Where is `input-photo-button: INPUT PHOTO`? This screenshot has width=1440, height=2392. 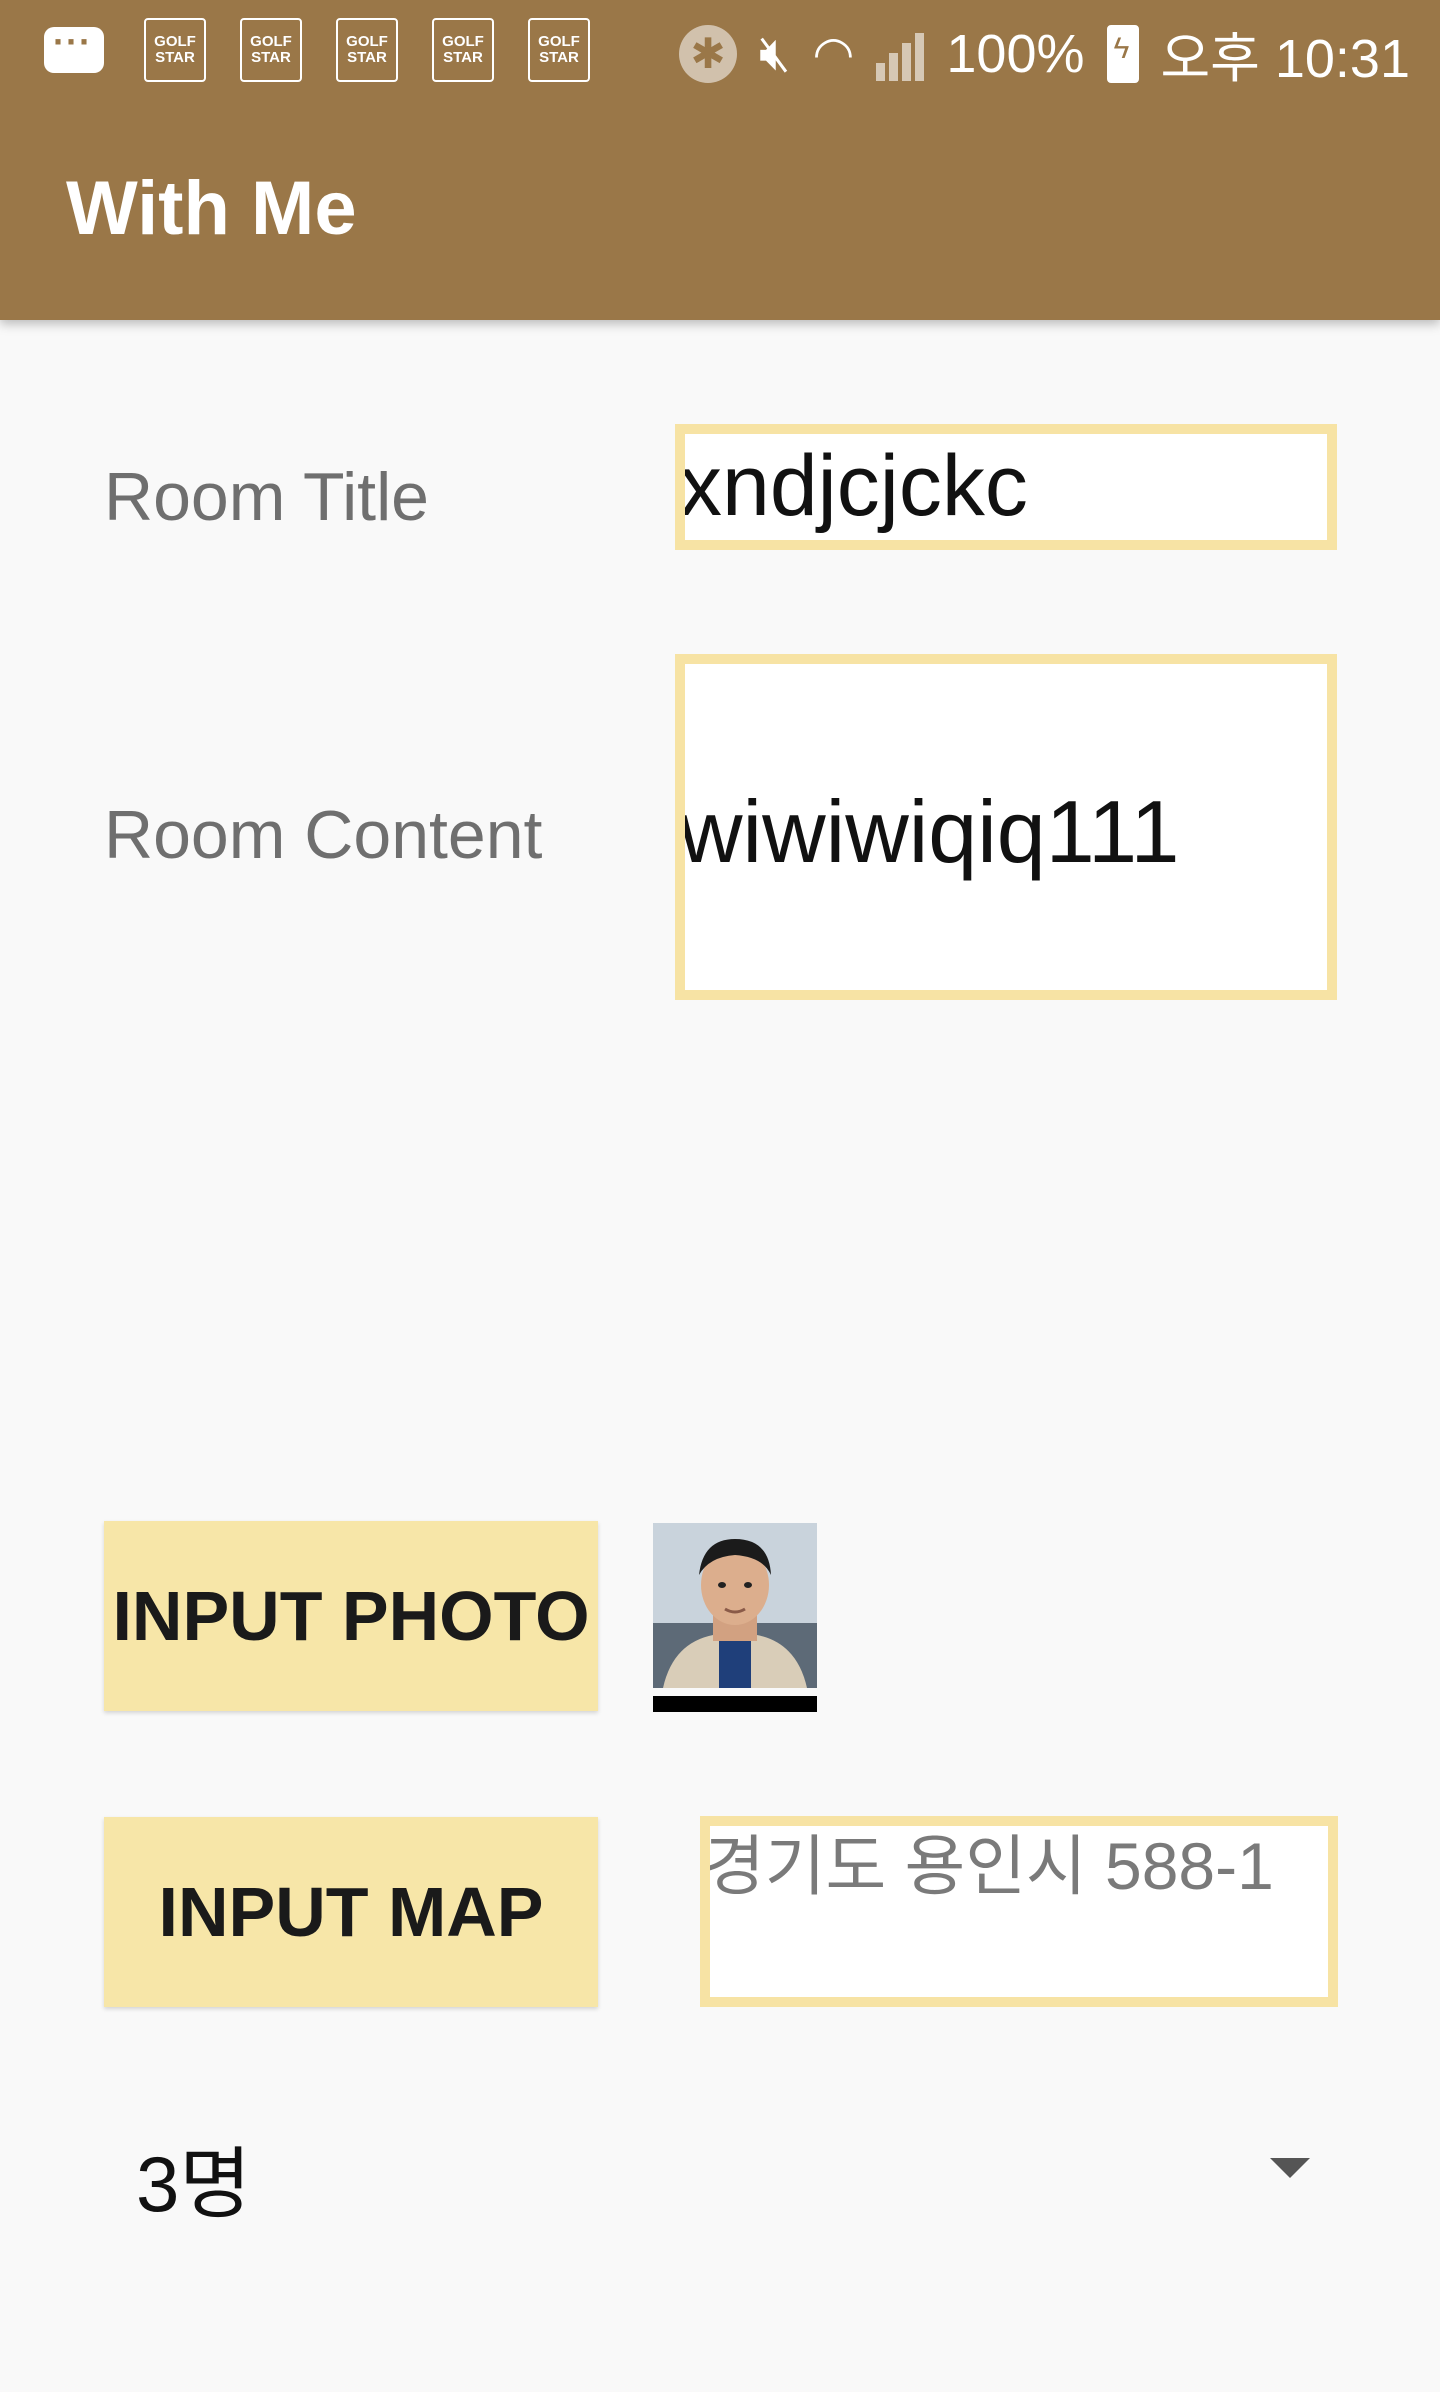
input-photo-button: INPUT PHOTO is located at coordinates (351, 1616).